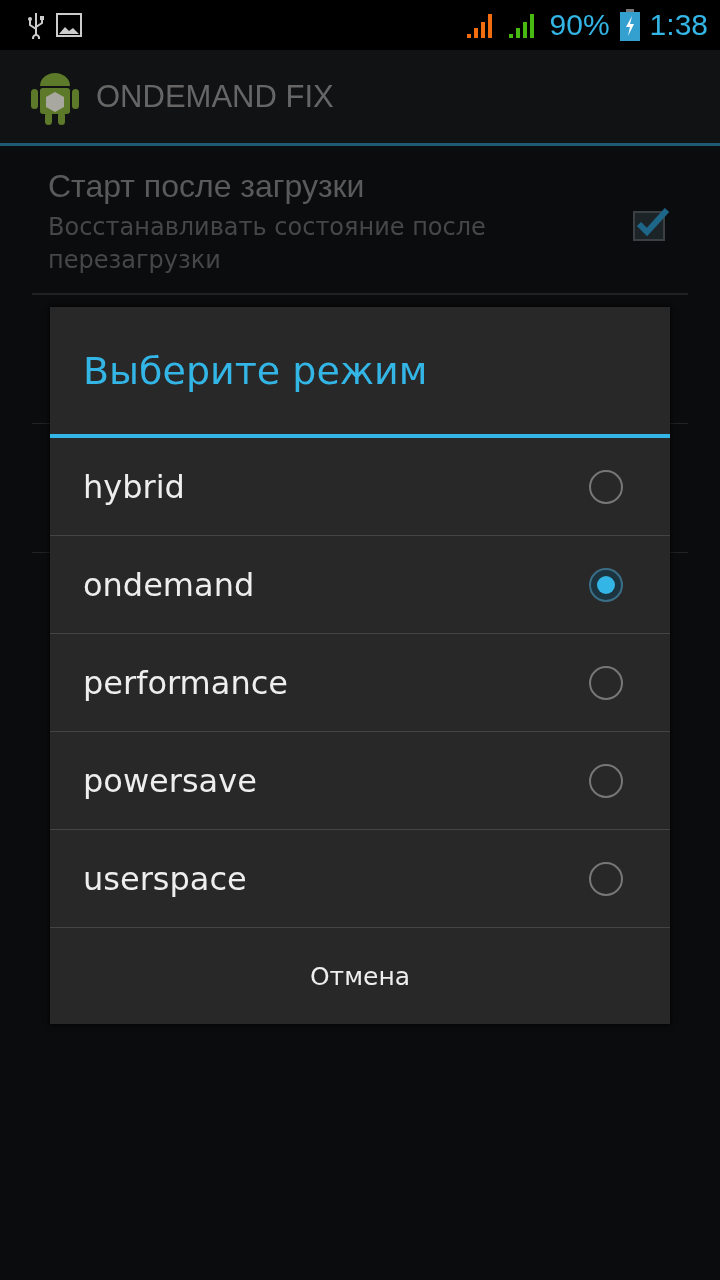 Image resolution: width=720 pixels, height=1280 pixels. Describe the element at coordinates (360, 585) in the screenshot. I see `option-item: ondemand` at that location.